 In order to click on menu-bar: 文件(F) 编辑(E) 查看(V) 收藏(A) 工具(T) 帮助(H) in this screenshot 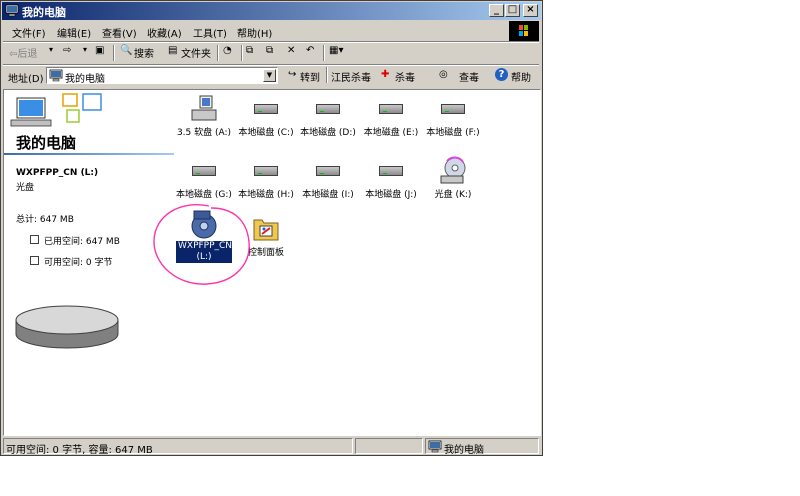, I will do `click(272, 31)`.